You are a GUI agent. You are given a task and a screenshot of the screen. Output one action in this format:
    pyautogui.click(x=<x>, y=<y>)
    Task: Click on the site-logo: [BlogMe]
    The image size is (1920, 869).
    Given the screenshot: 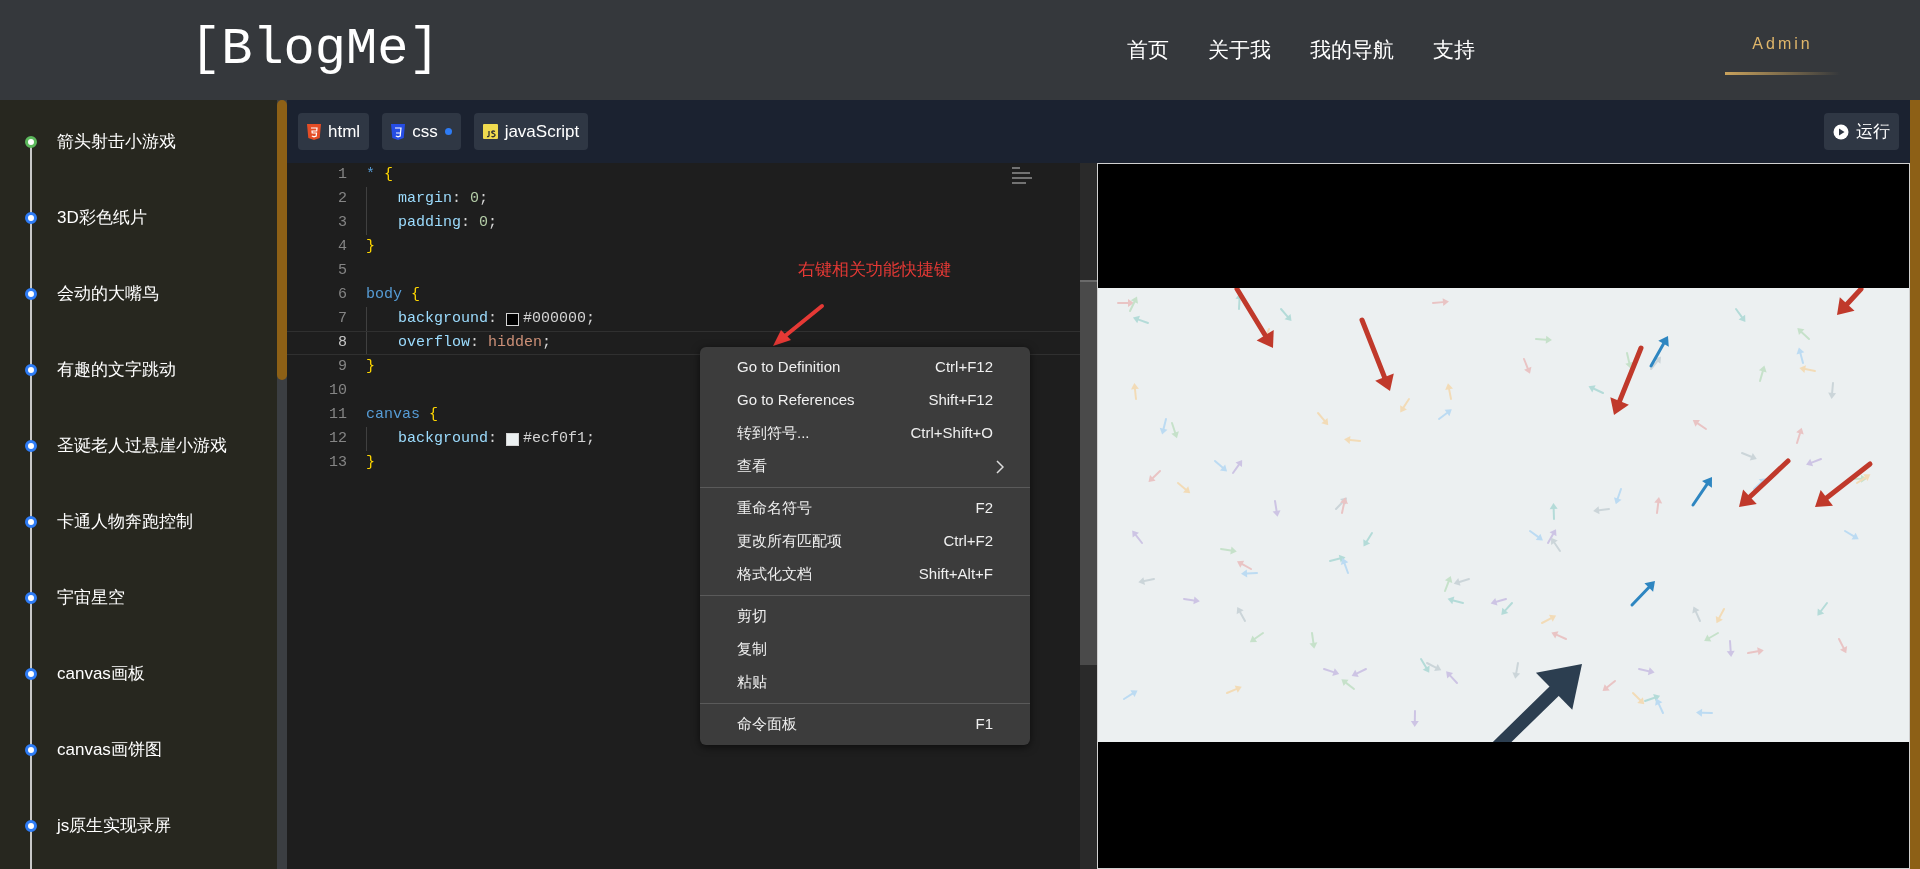 What is the action you would take?
    pyautogui.click(x=315, y=50)
    